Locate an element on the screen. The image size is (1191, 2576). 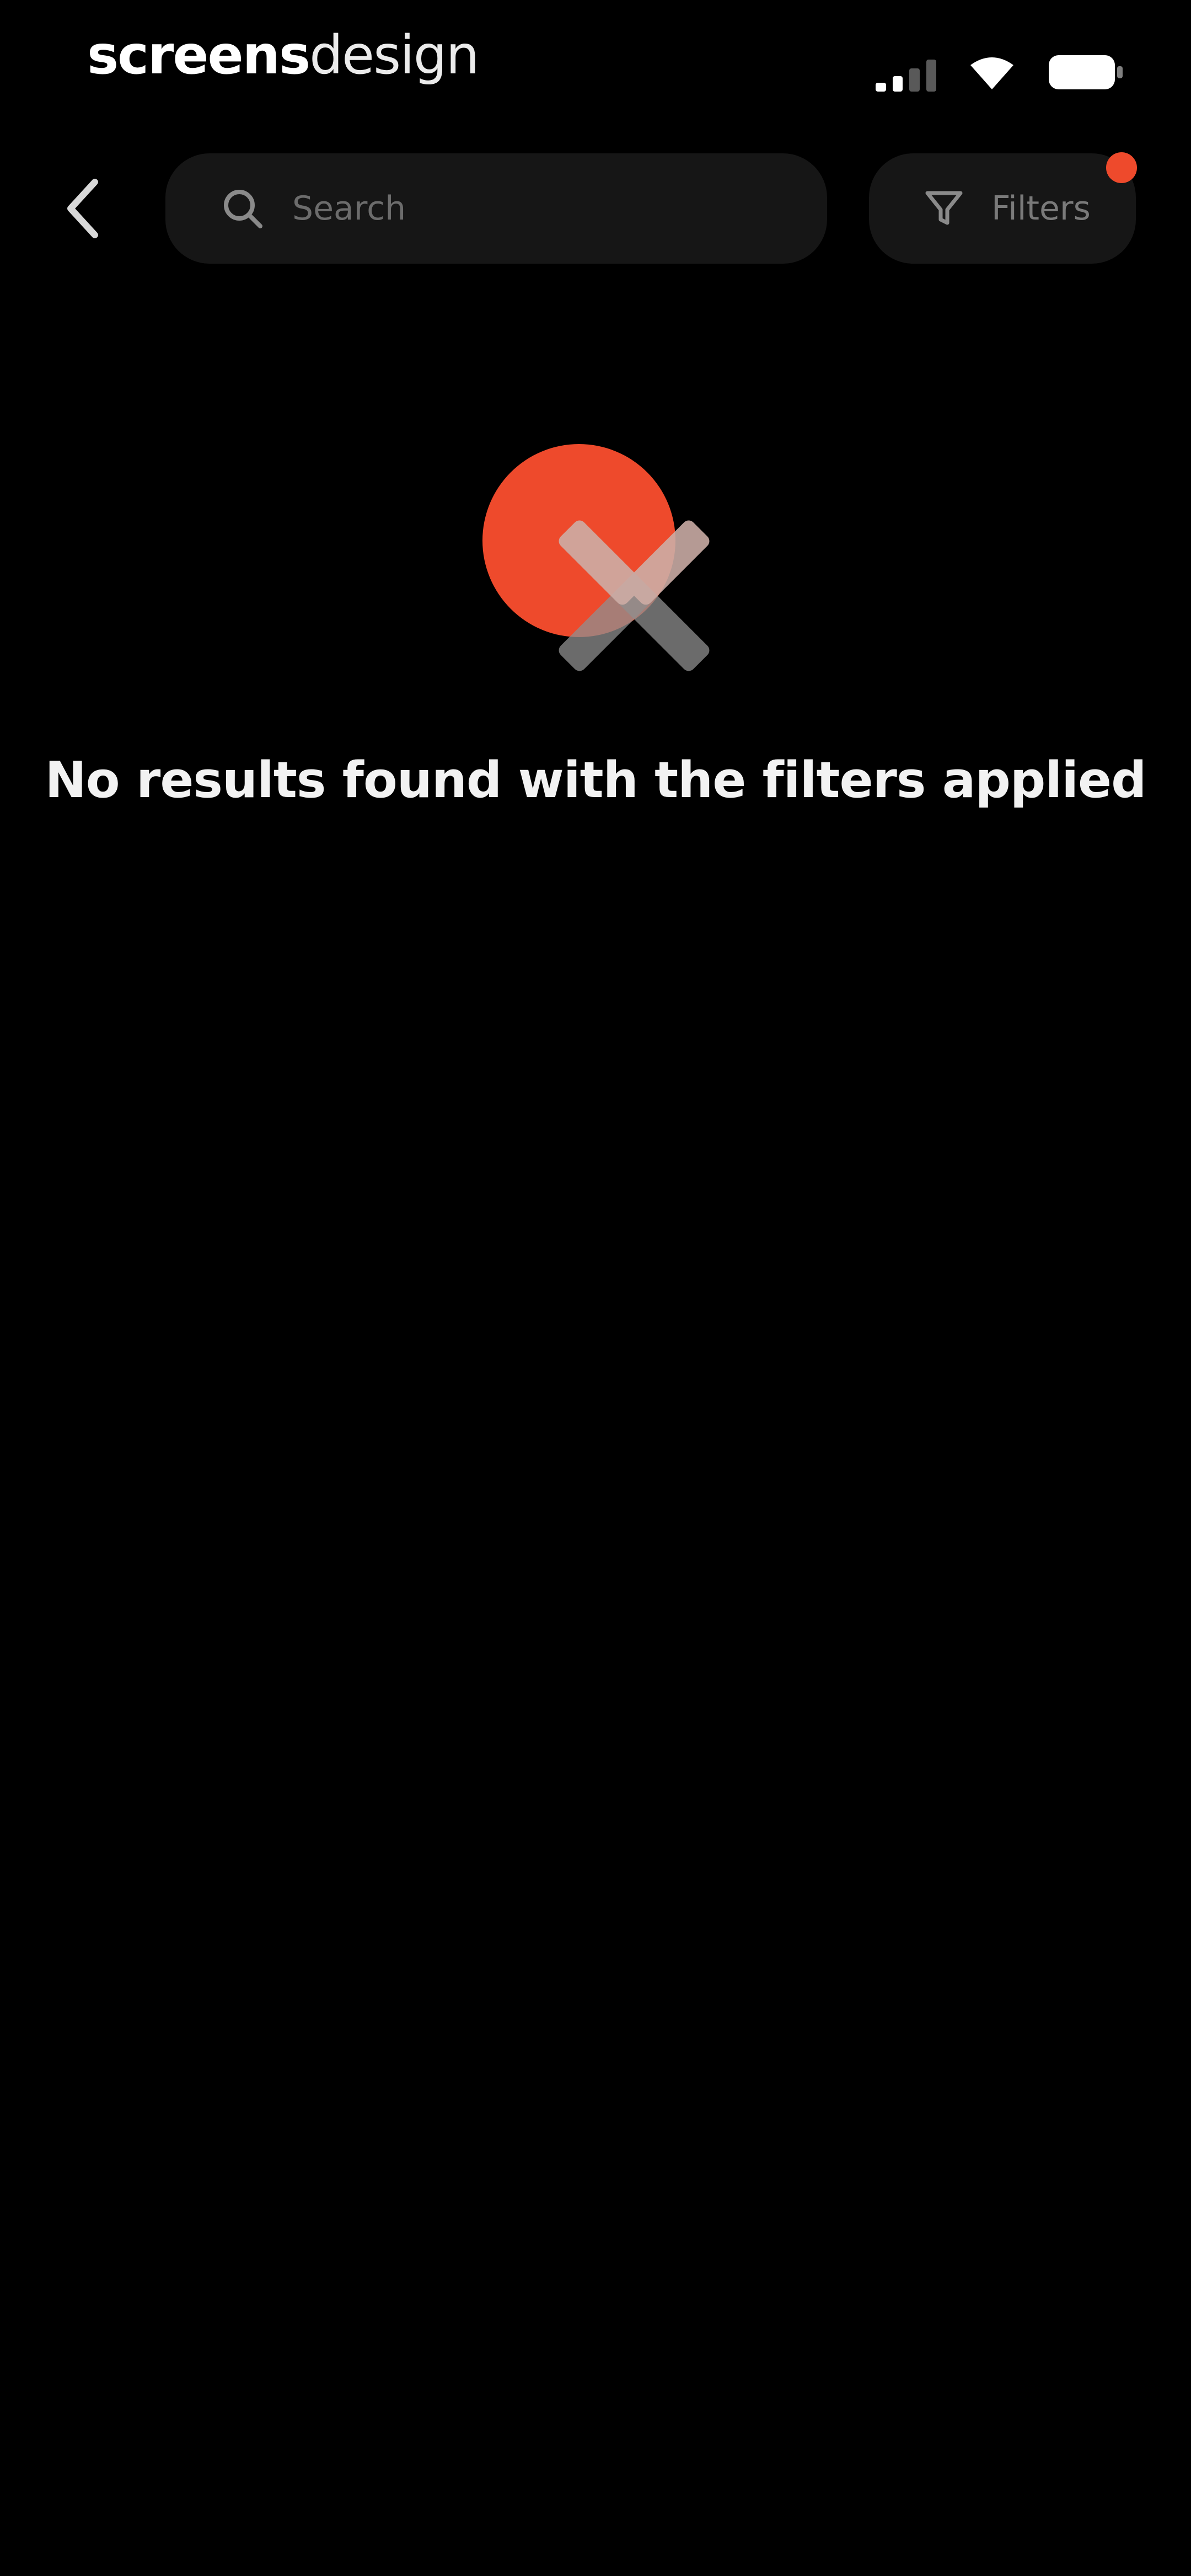
filter-active-badge is located at coordinates (1121, 167).